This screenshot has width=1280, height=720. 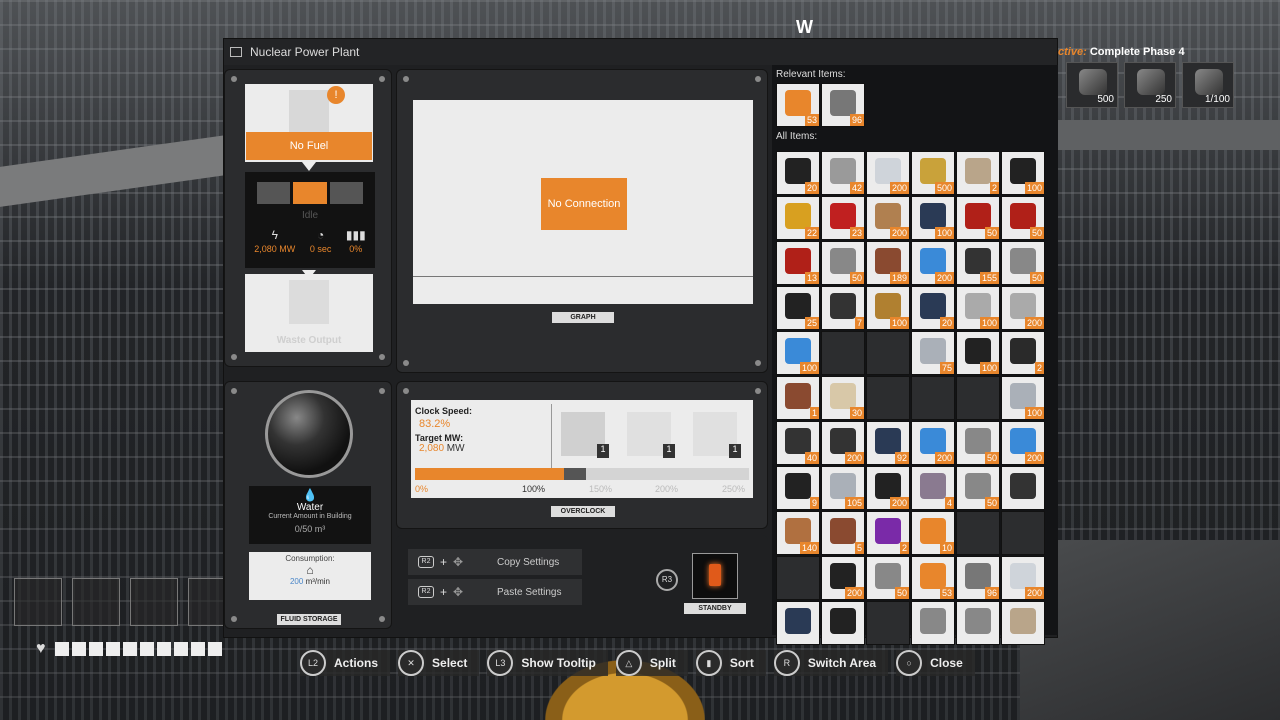 I want to click on prompt-split: △ Split, so click(x=651, y=663).